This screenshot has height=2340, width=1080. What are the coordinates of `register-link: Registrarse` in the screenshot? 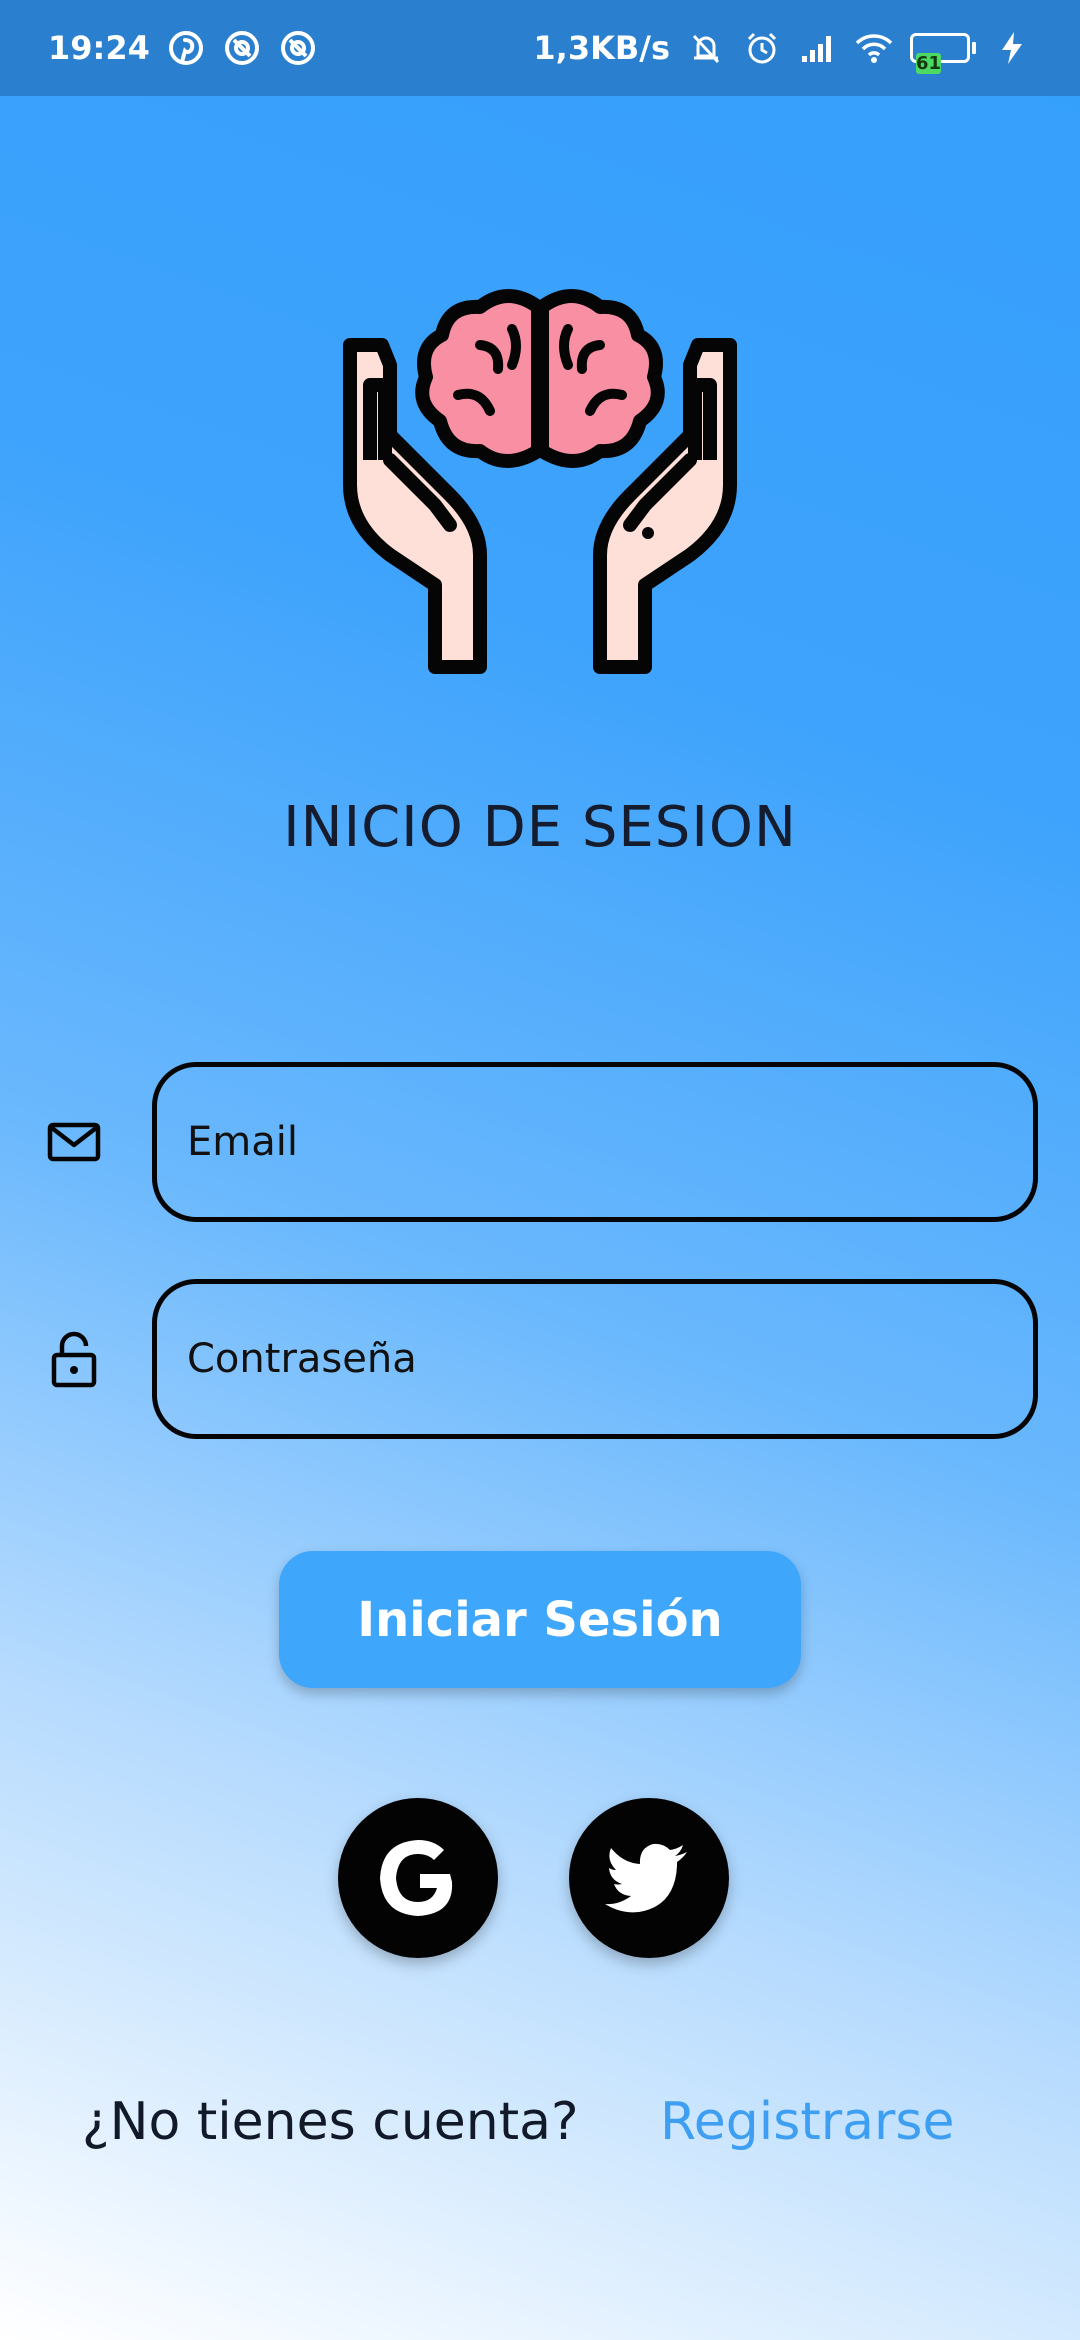 It's located at (807, 2122).